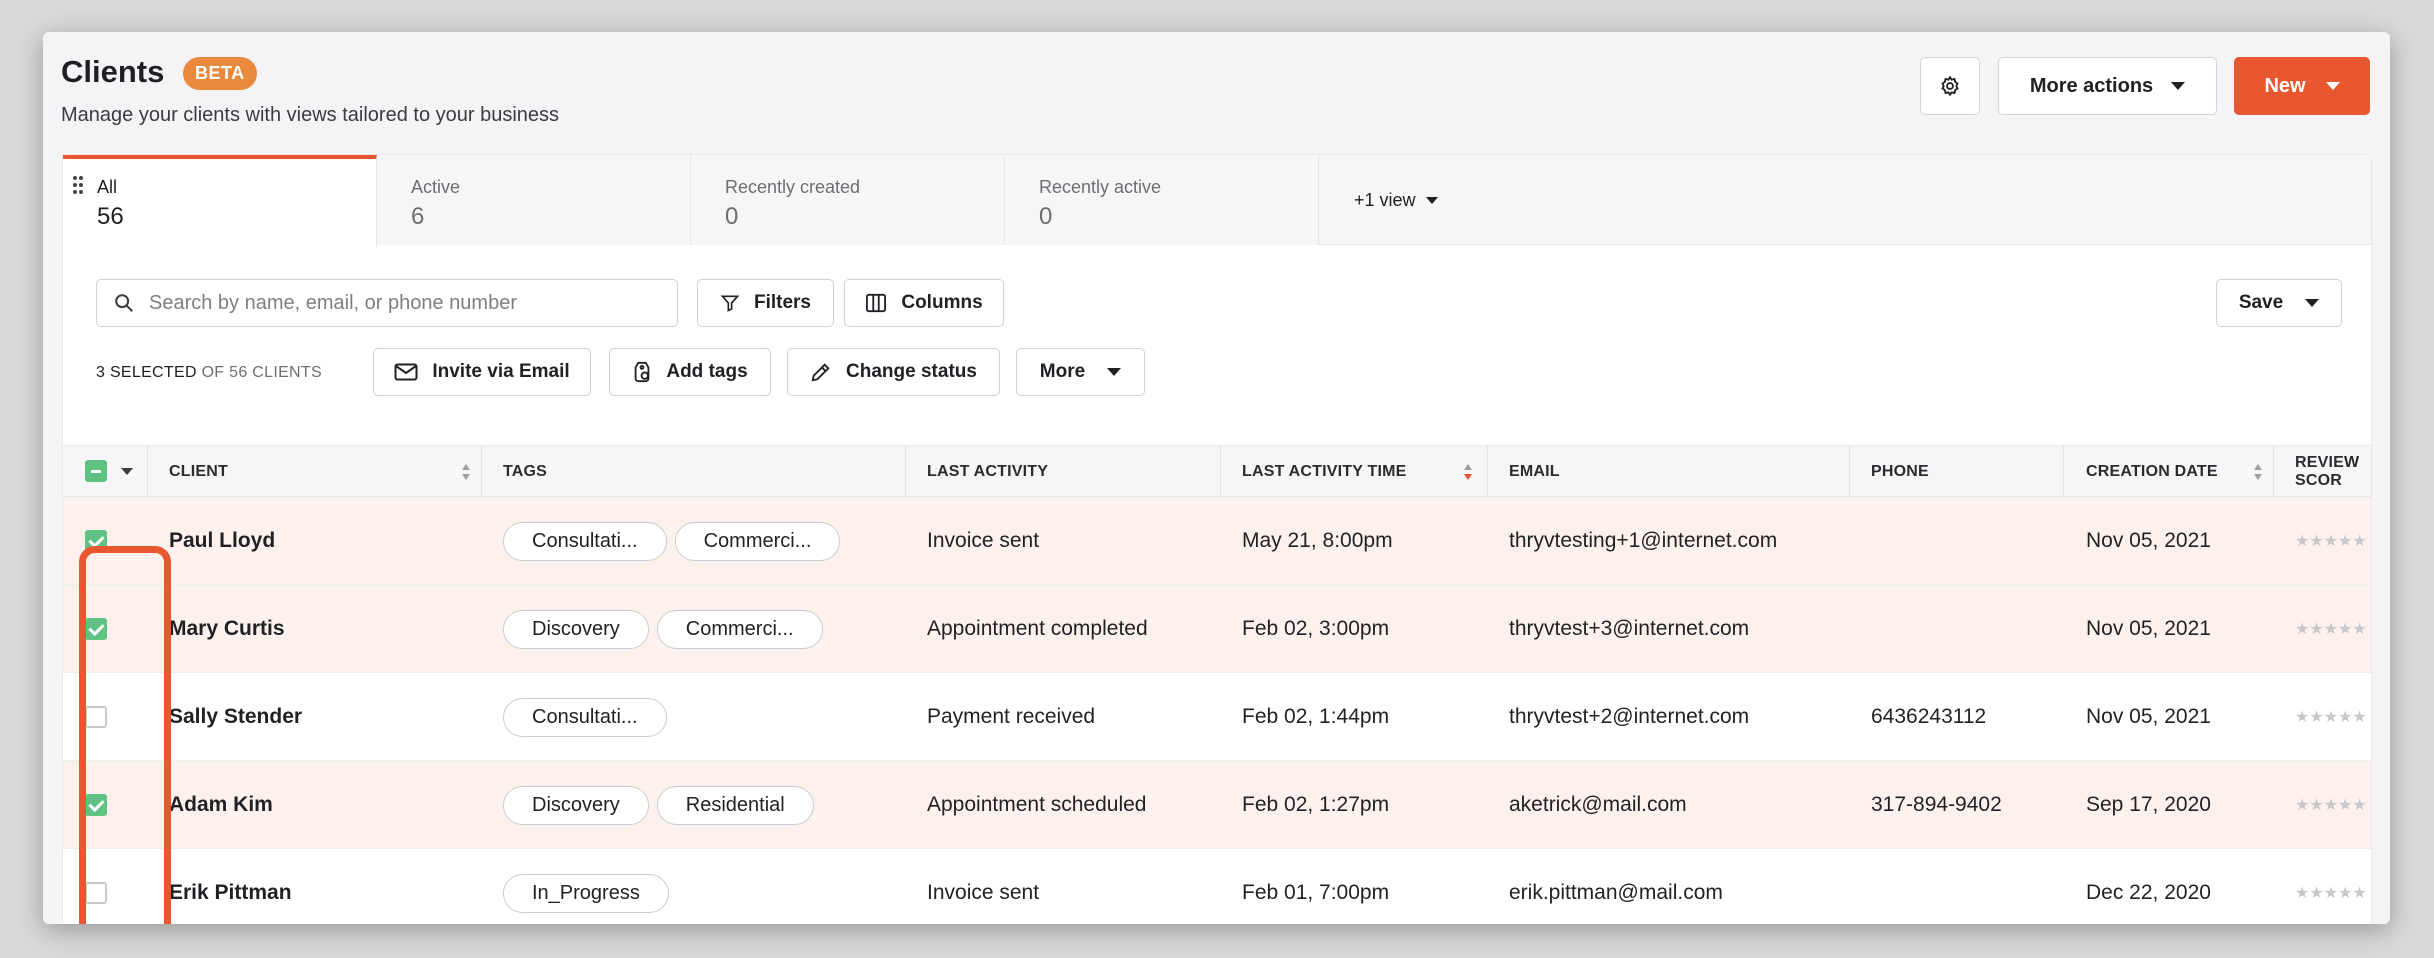 Image resolution: width=2434 pixels, height=958 pixels. I want to click on filter-icon, so click(730, 303).